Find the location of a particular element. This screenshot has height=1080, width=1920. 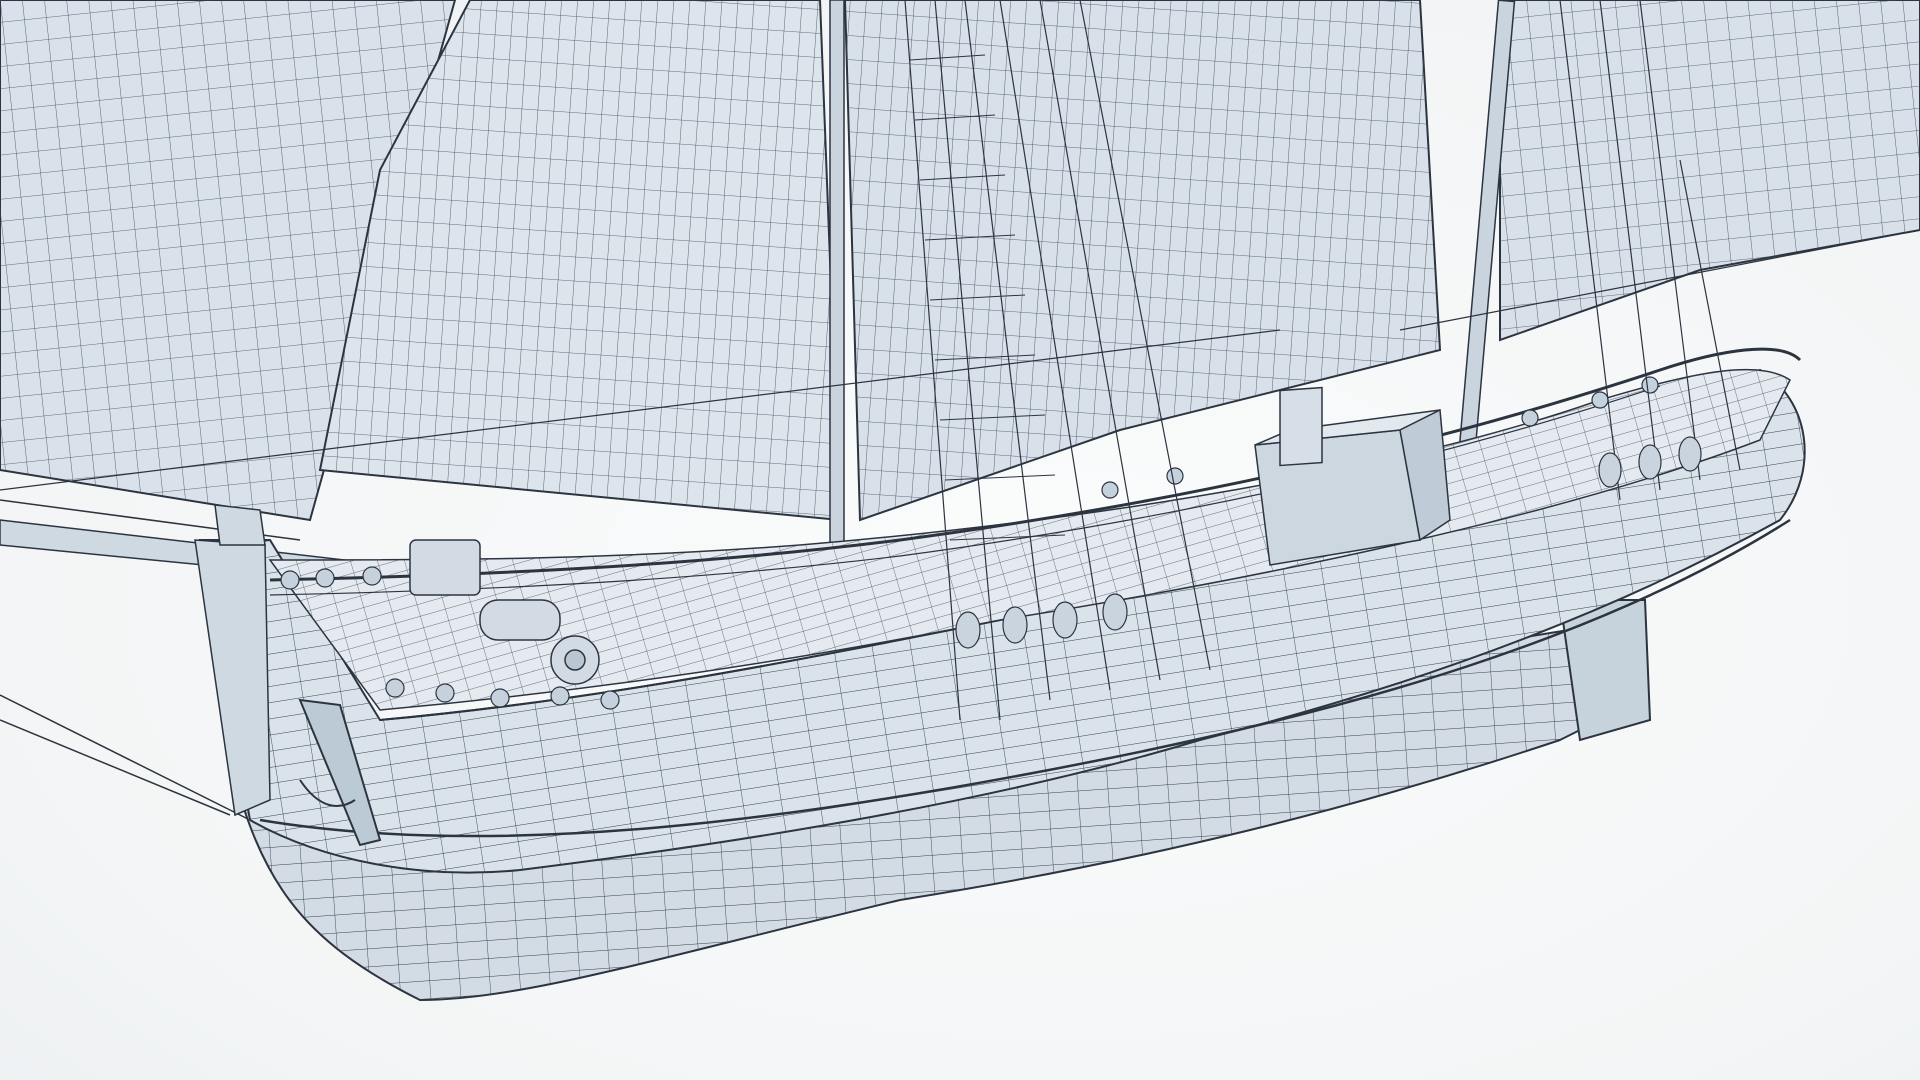

stem-post is located at coordinates (232, 660).